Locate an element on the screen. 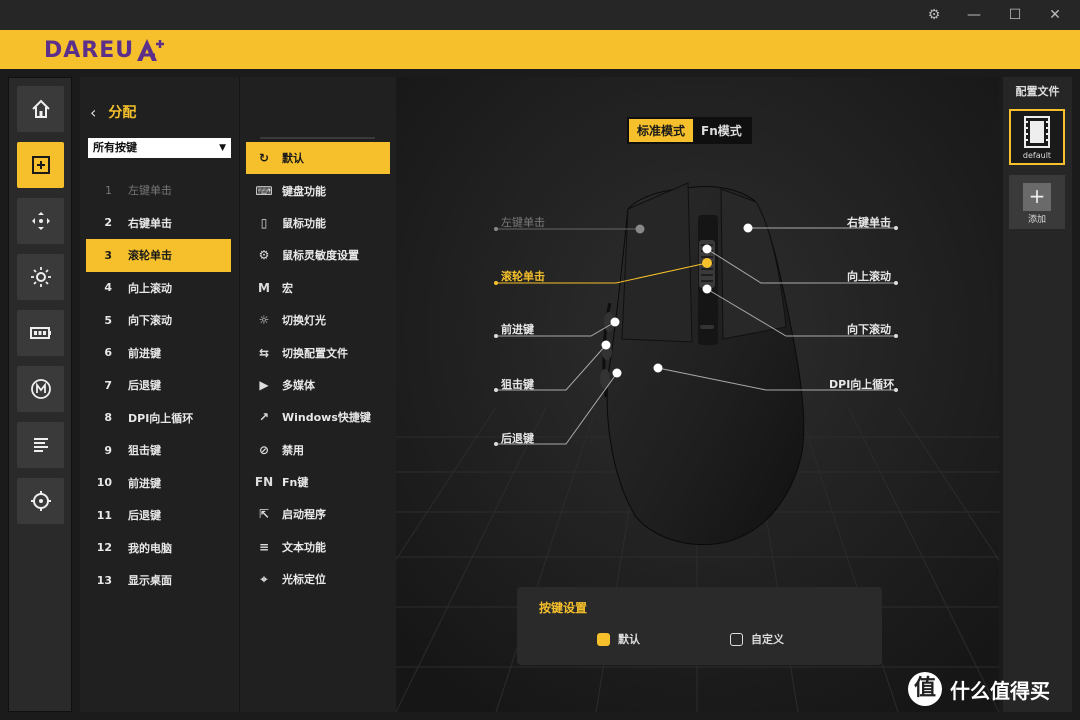  key-item: 5 向下滚动 is located at coordinates (158, 320).